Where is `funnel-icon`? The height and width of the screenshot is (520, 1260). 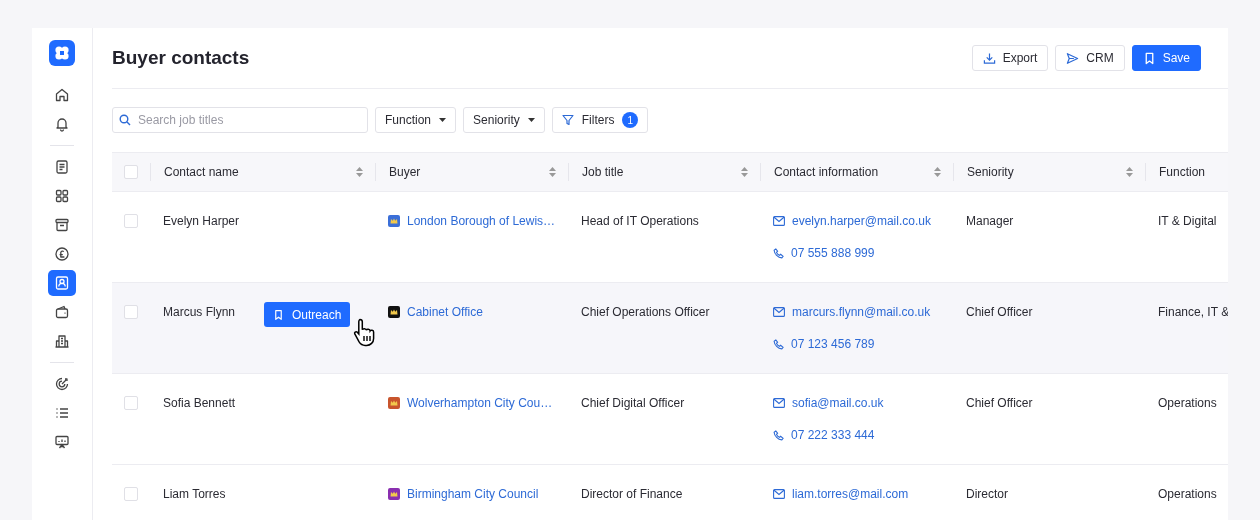
funnel-icon is located at coordinates (567, 120).